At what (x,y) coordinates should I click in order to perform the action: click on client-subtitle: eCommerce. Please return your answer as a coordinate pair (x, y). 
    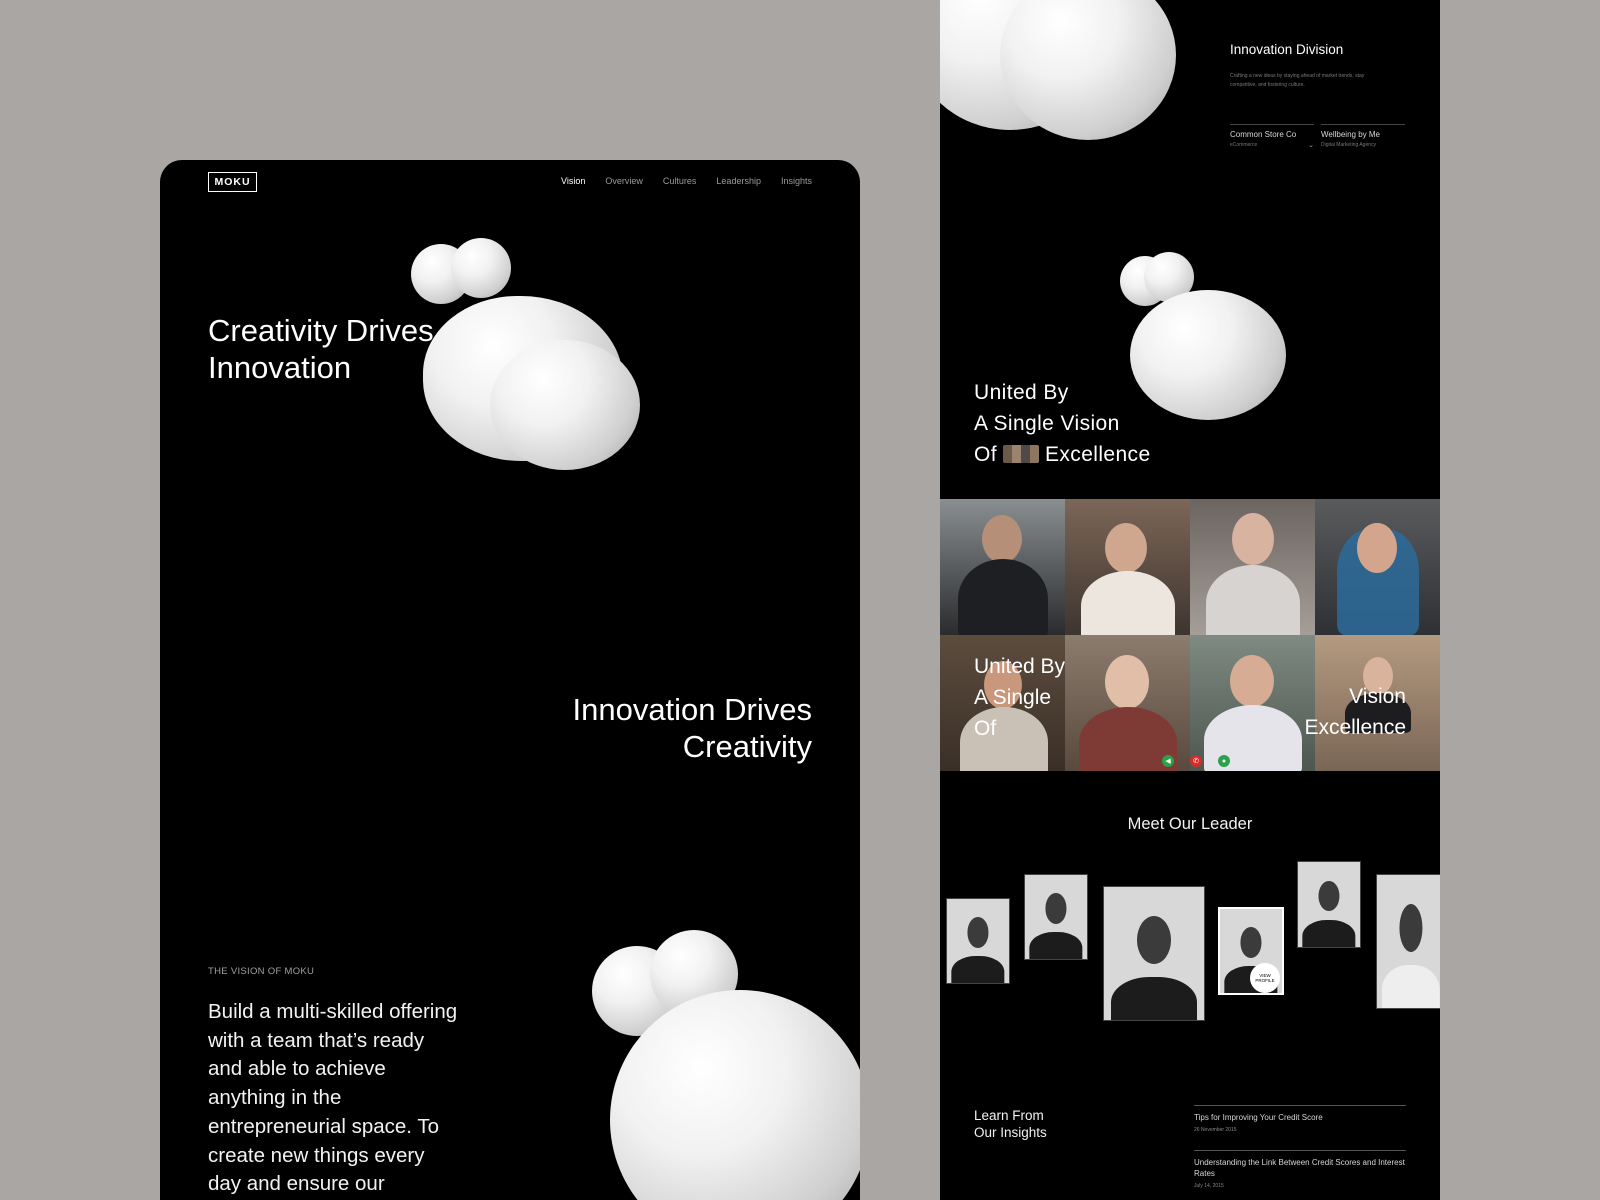
    Looking at the image, I should click on (1244, 145).